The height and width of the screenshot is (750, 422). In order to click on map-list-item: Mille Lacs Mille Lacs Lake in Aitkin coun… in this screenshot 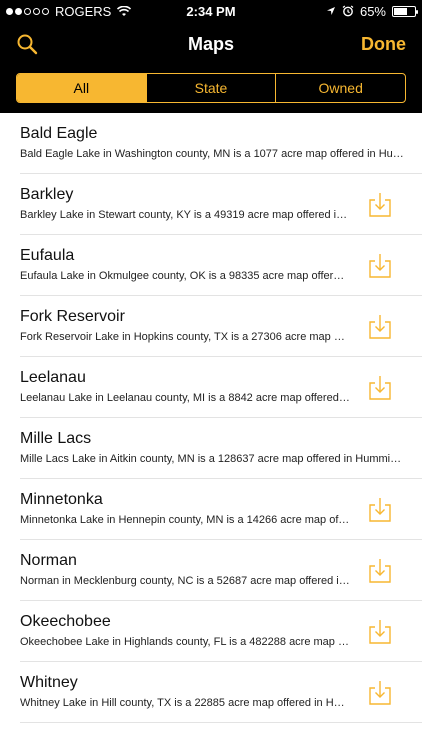, I will do `click(221, 448)`.